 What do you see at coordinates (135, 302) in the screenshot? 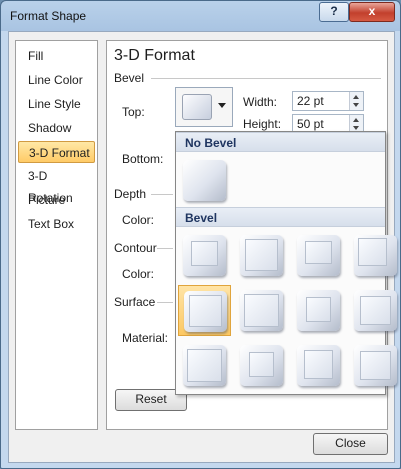
I see `surface-section-label: Surface` at bounding box center [135, 302].